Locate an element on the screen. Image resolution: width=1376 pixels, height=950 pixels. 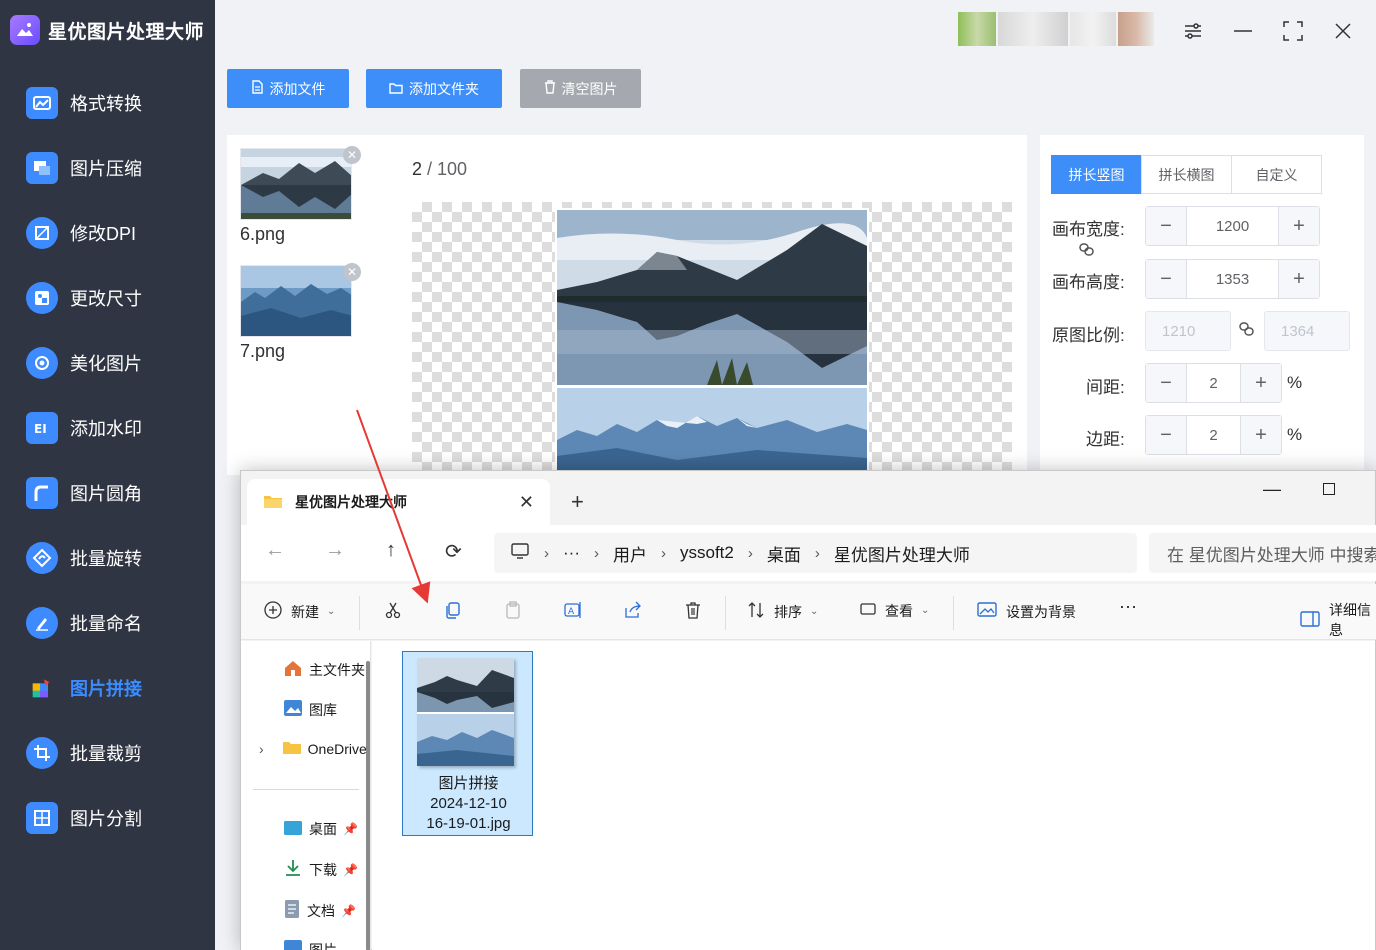
preview-canvas is located at coordinates (712, 338).